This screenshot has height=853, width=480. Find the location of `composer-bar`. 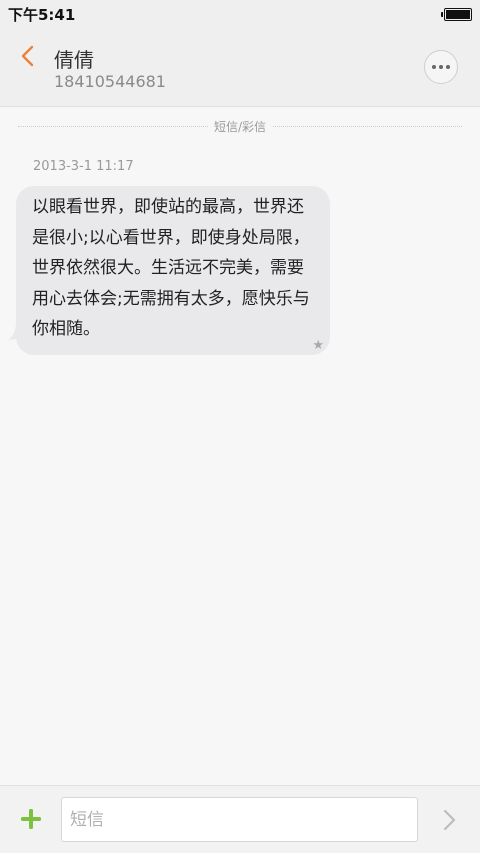

composer-bar is located at coordinates (240, 819).